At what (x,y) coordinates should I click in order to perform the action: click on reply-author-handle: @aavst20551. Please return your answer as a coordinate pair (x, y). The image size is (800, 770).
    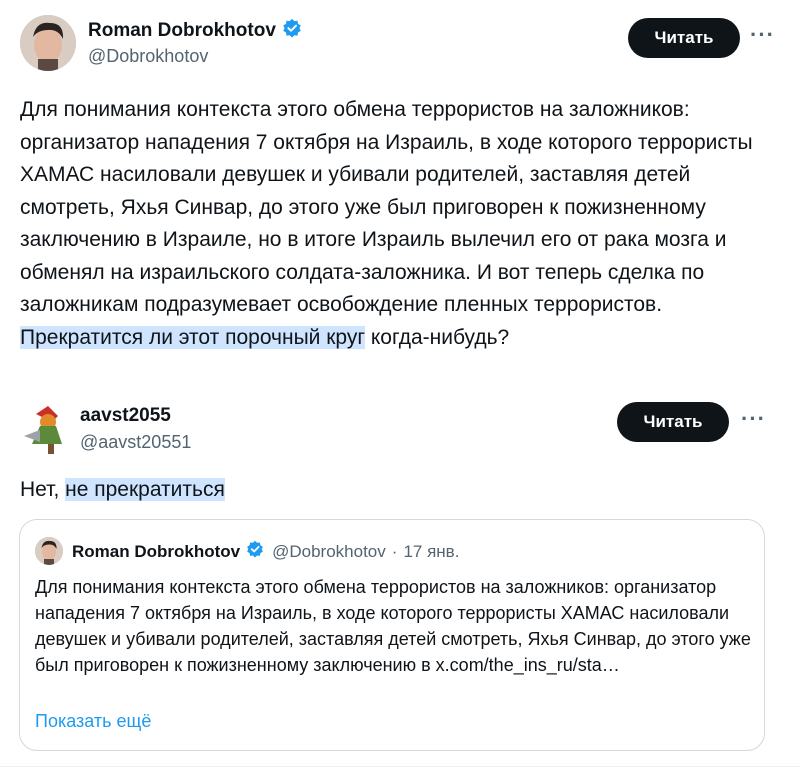
    Looking at the image, I should click on (135, 442).